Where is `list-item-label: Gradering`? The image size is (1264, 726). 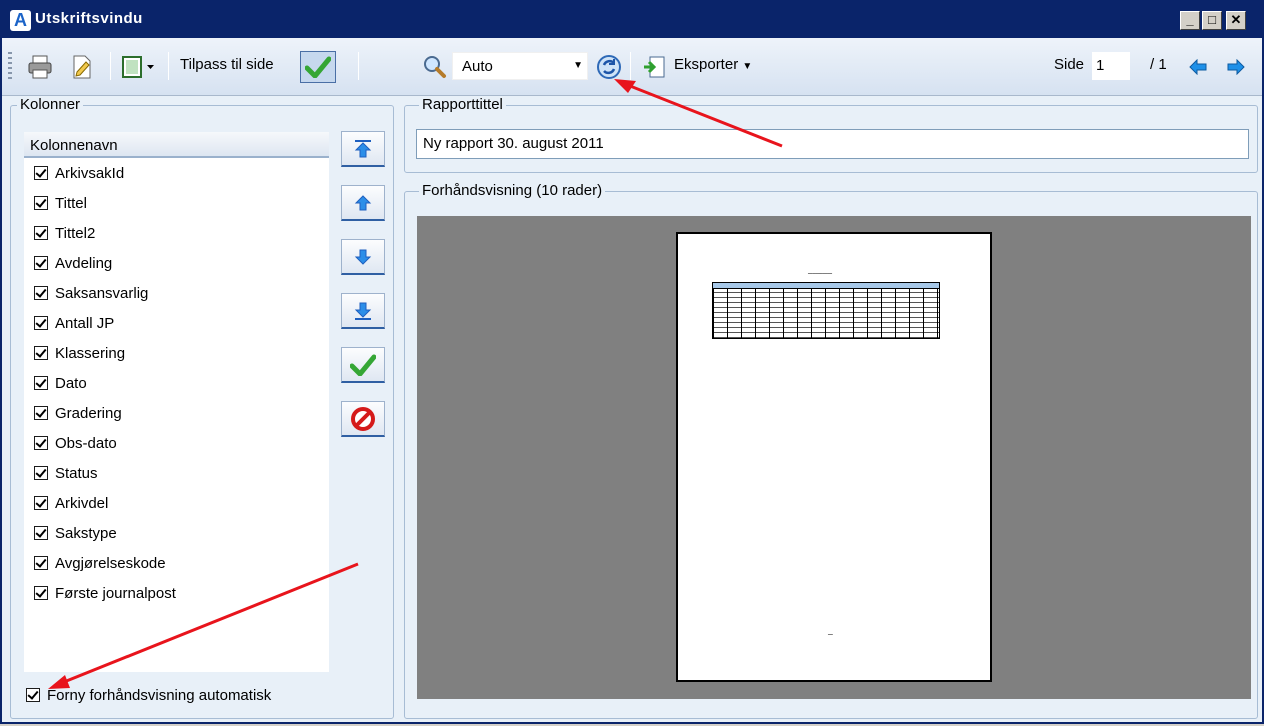
list-item-label: Gradering is located at coordinates (88, 413).